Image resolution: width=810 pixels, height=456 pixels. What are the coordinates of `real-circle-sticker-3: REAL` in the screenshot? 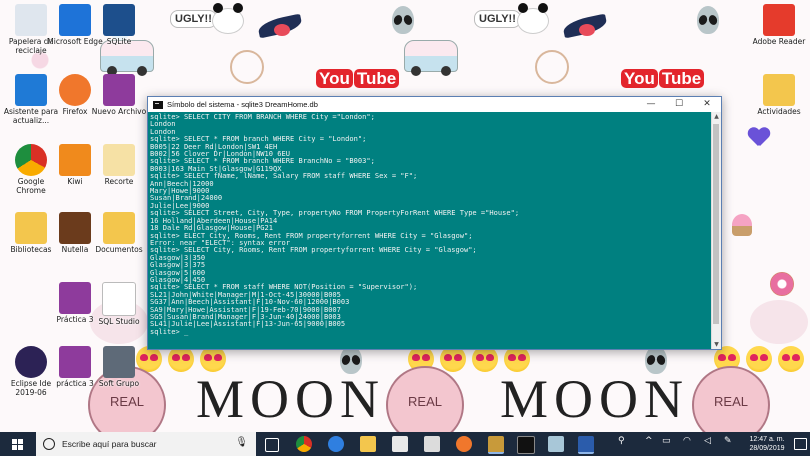 It's located at (731, 399).